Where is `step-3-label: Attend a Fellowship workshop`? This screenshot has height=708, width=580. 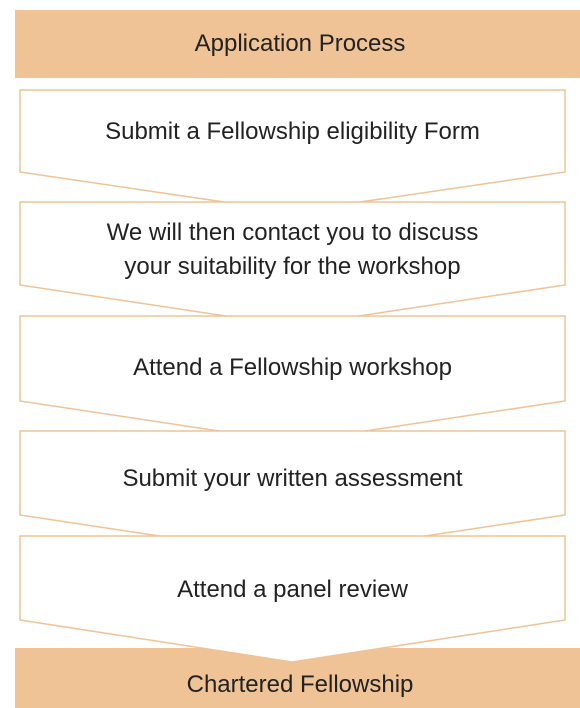
step-3-label: Attend a Fellowship workshop is located at coordinates (292, 368).